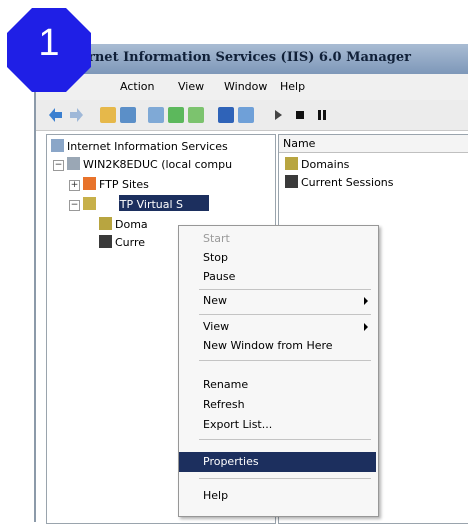 The width and height of the screenshot is (468, 524). What do you see at coordinates (277, 301) in the screenshot?
I see `menu-item-new: New` at bounding box center [277, 301].